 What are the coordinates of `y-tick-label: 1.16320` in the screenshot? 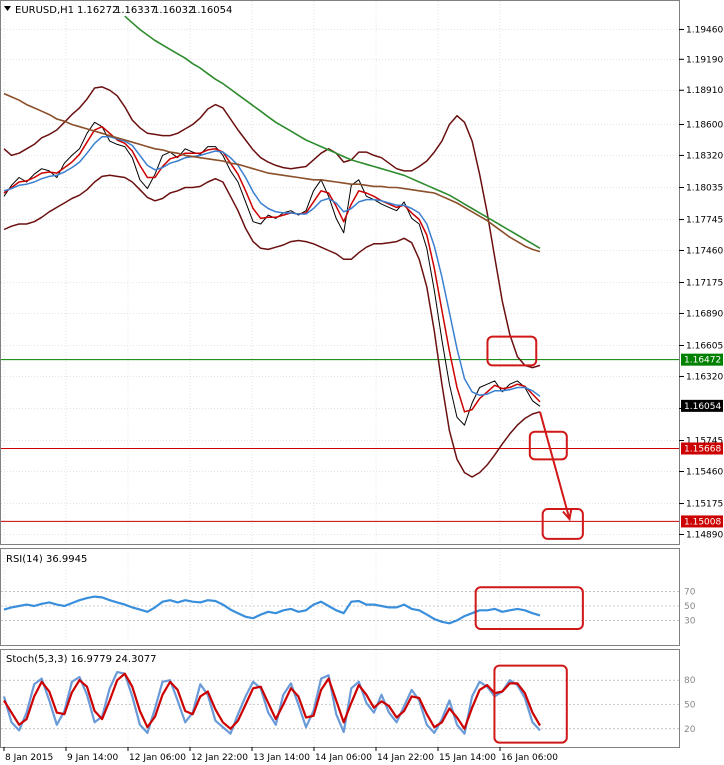 It's located at (704, 377).